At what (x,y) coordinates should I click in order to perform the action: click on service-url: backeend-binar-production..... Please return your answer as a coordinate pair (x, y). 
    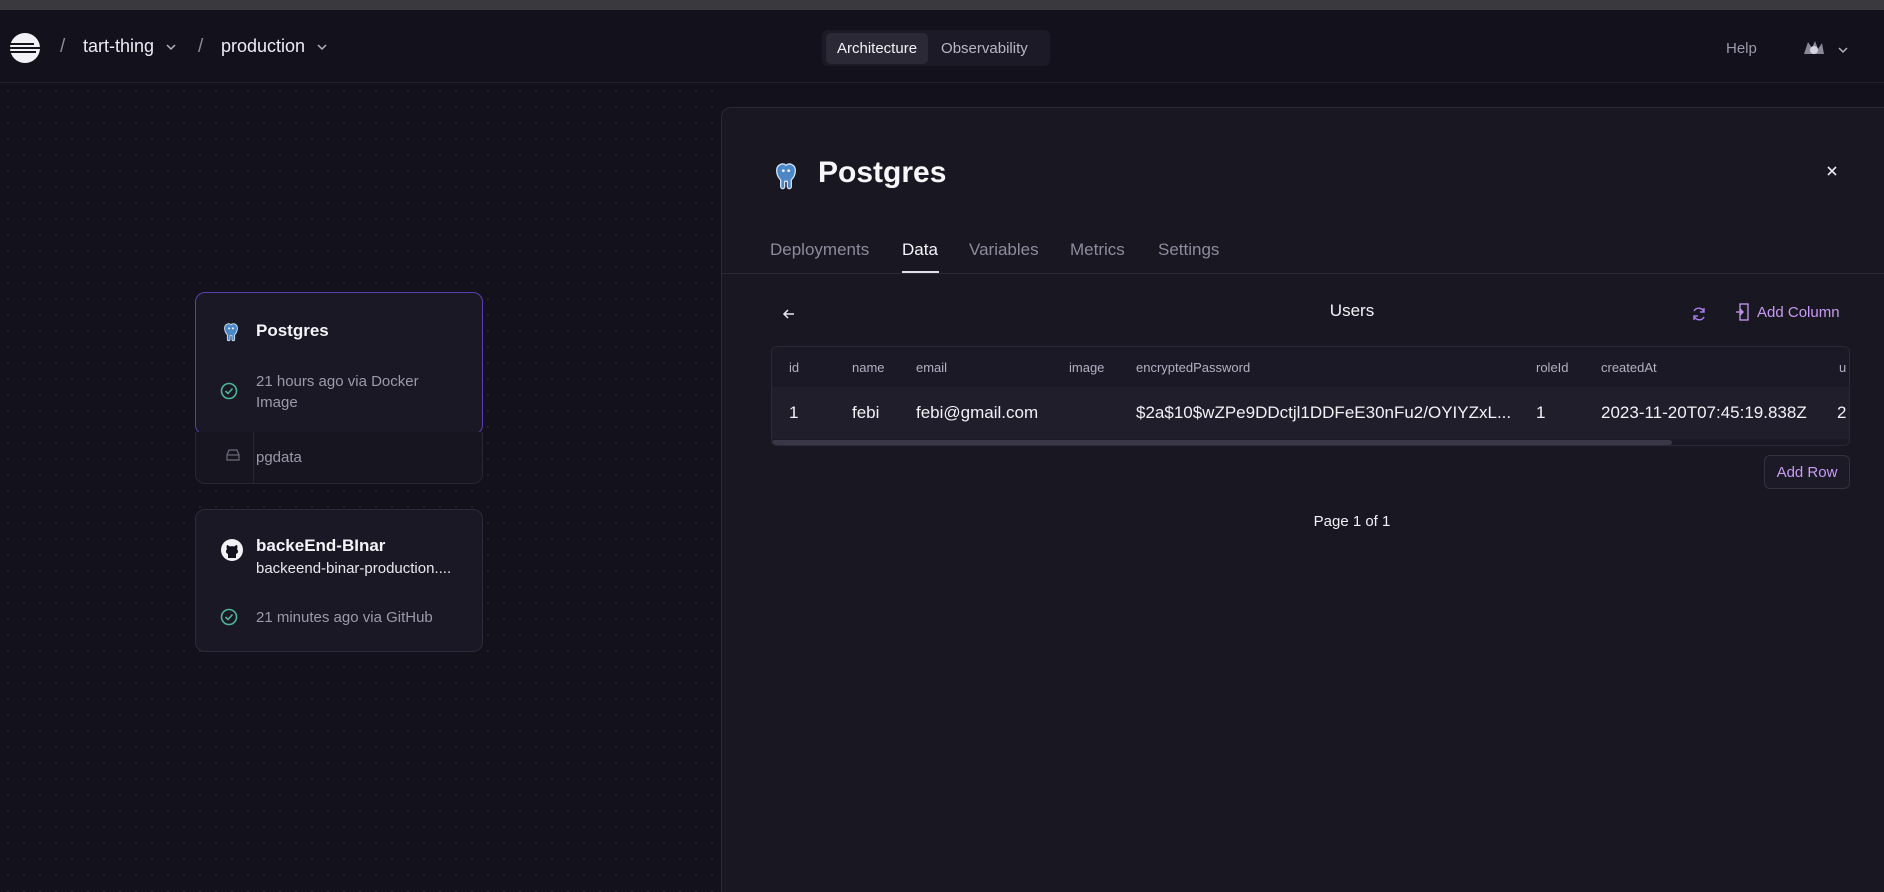
    Looking at the image, I should click on (353, 568).